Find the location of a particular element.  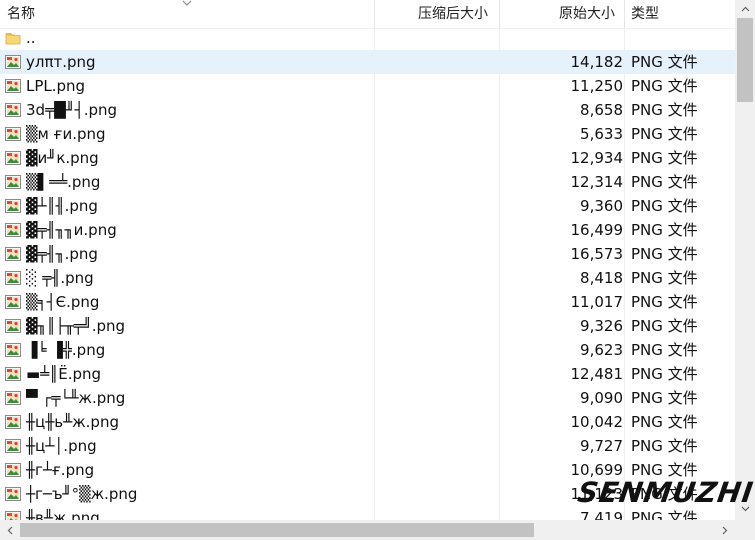

file-row: ▬╧║Ё.png 12,481 PNG 文件 is located at coordinates (367, 374).